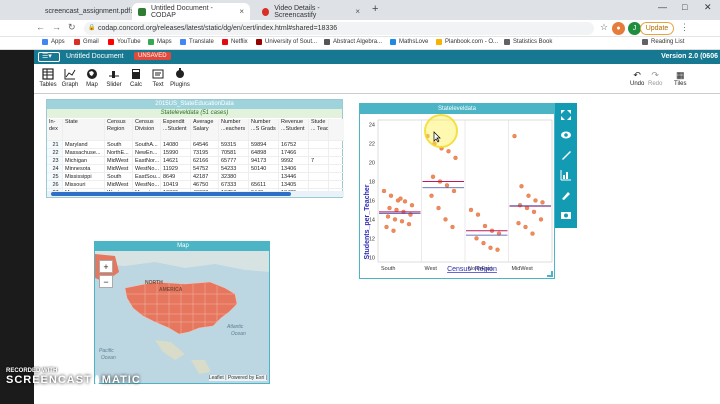 This screenshot has width=720, height=404. I want to click on table-cell: 14621, so click(176, 160).